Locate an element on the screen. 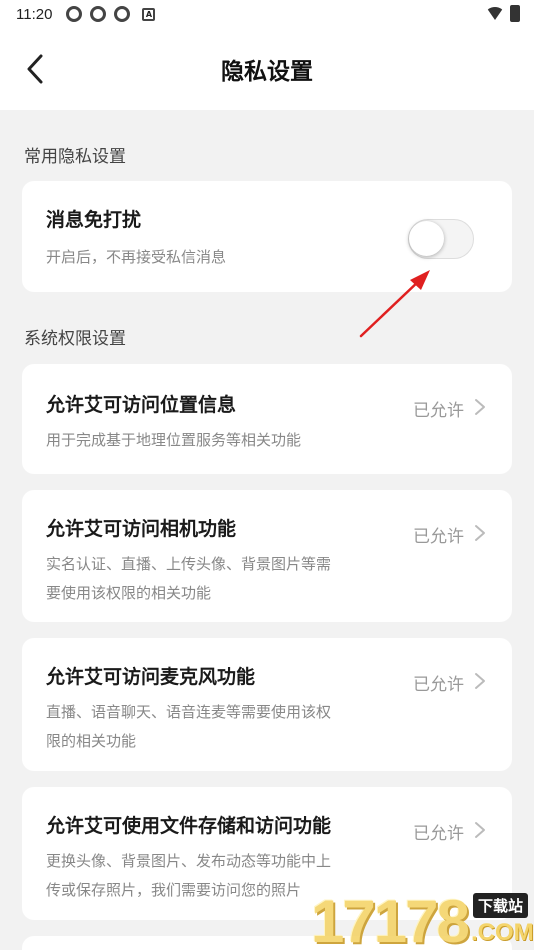 Image resolution: width=534 pixels, height=950 pixels. watermark-logo: 17178 下载站 .COM is located at coordinates (419, 917).